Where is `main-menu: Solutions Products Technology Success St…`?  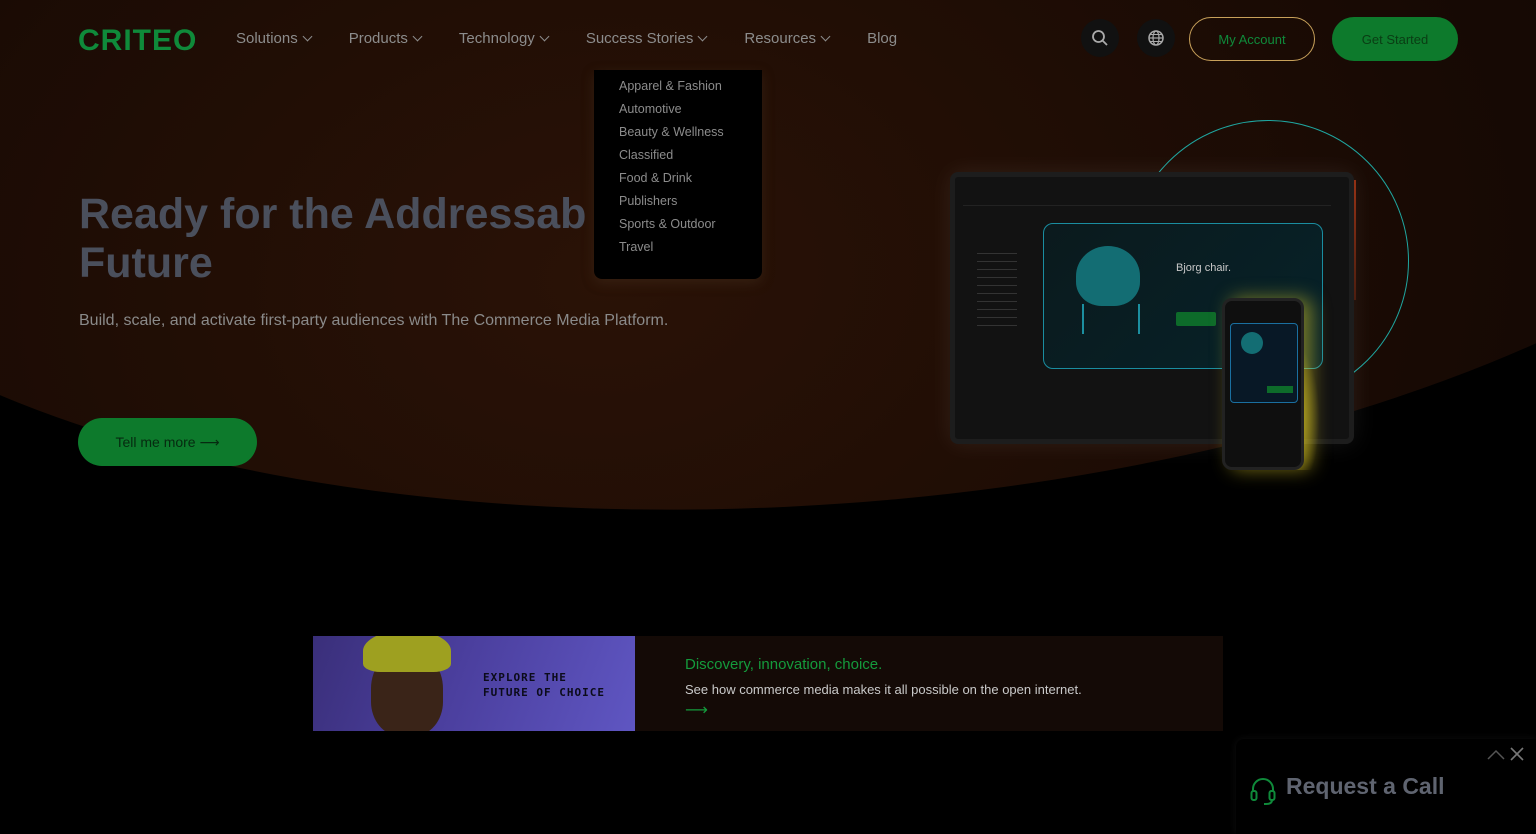
main-menu: Solutions Products Technology Success St… is located at coordinates (585, 38).